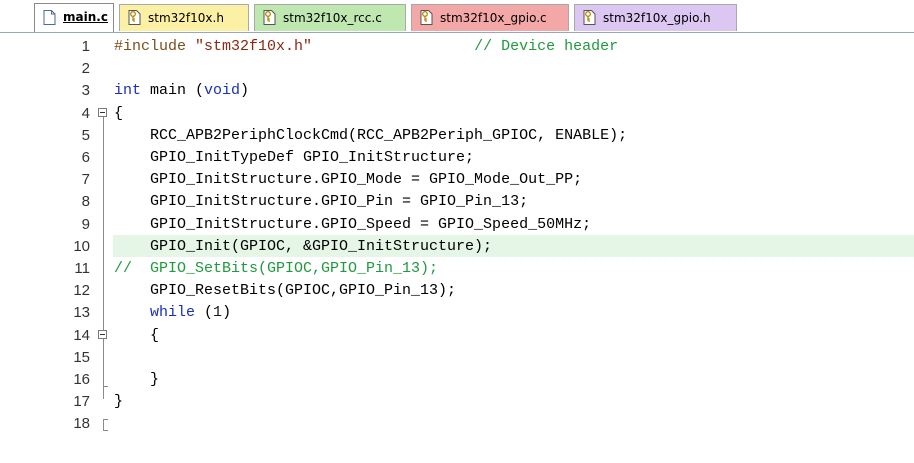 Image resolution: width=914 pixels, height=463 pixels. I want to click on code-line: 1 #include "stm32f10x.h" // Device header, so click(457, 46).